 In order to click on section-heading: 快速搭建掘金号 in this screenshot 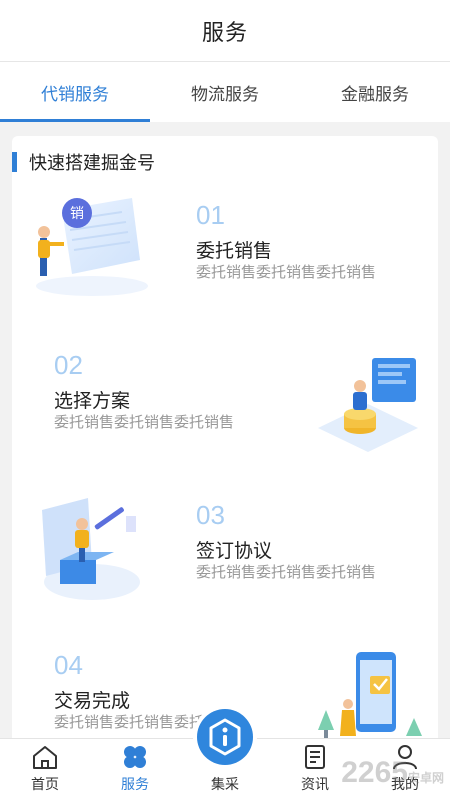, I will do `click(83, 162)`.